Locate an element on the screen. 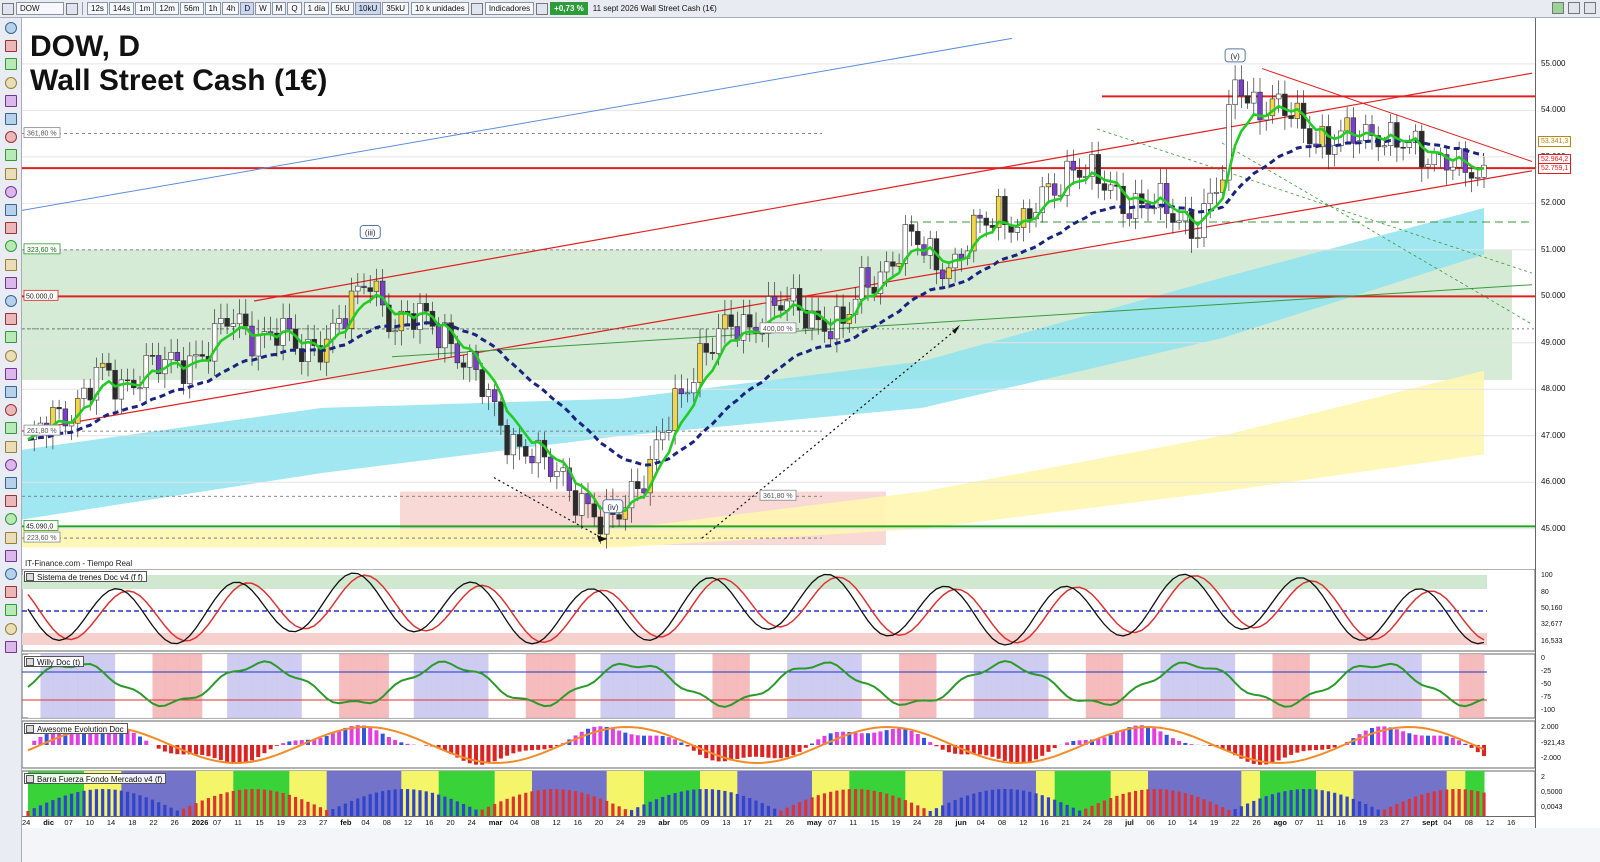 This screenshot has height=862, width=1600. arrow-icon is located at coordinates (11, 173).